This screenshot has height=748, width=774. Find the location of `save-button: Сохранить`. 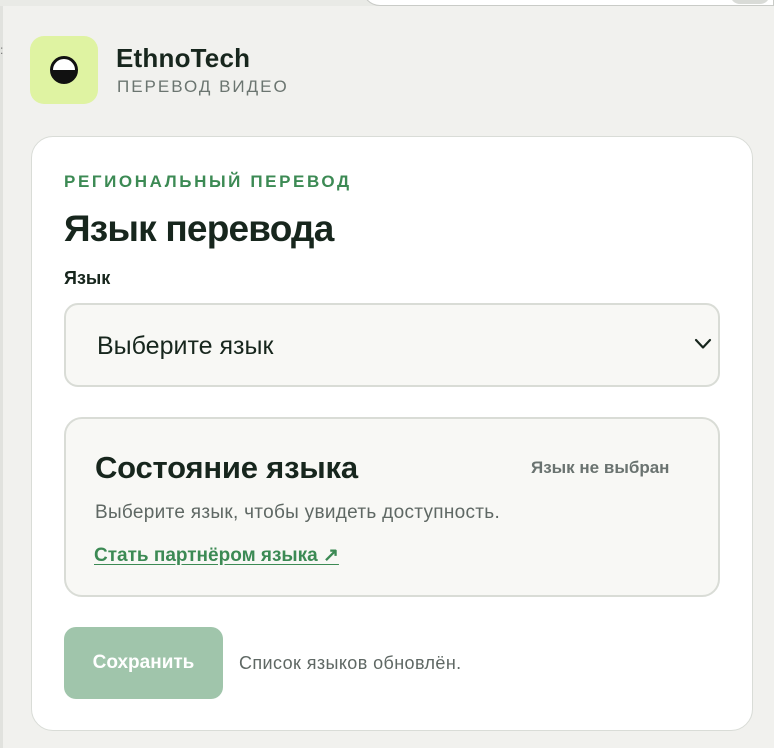

save-button: Сохранить is located at coordinates (143, 663).